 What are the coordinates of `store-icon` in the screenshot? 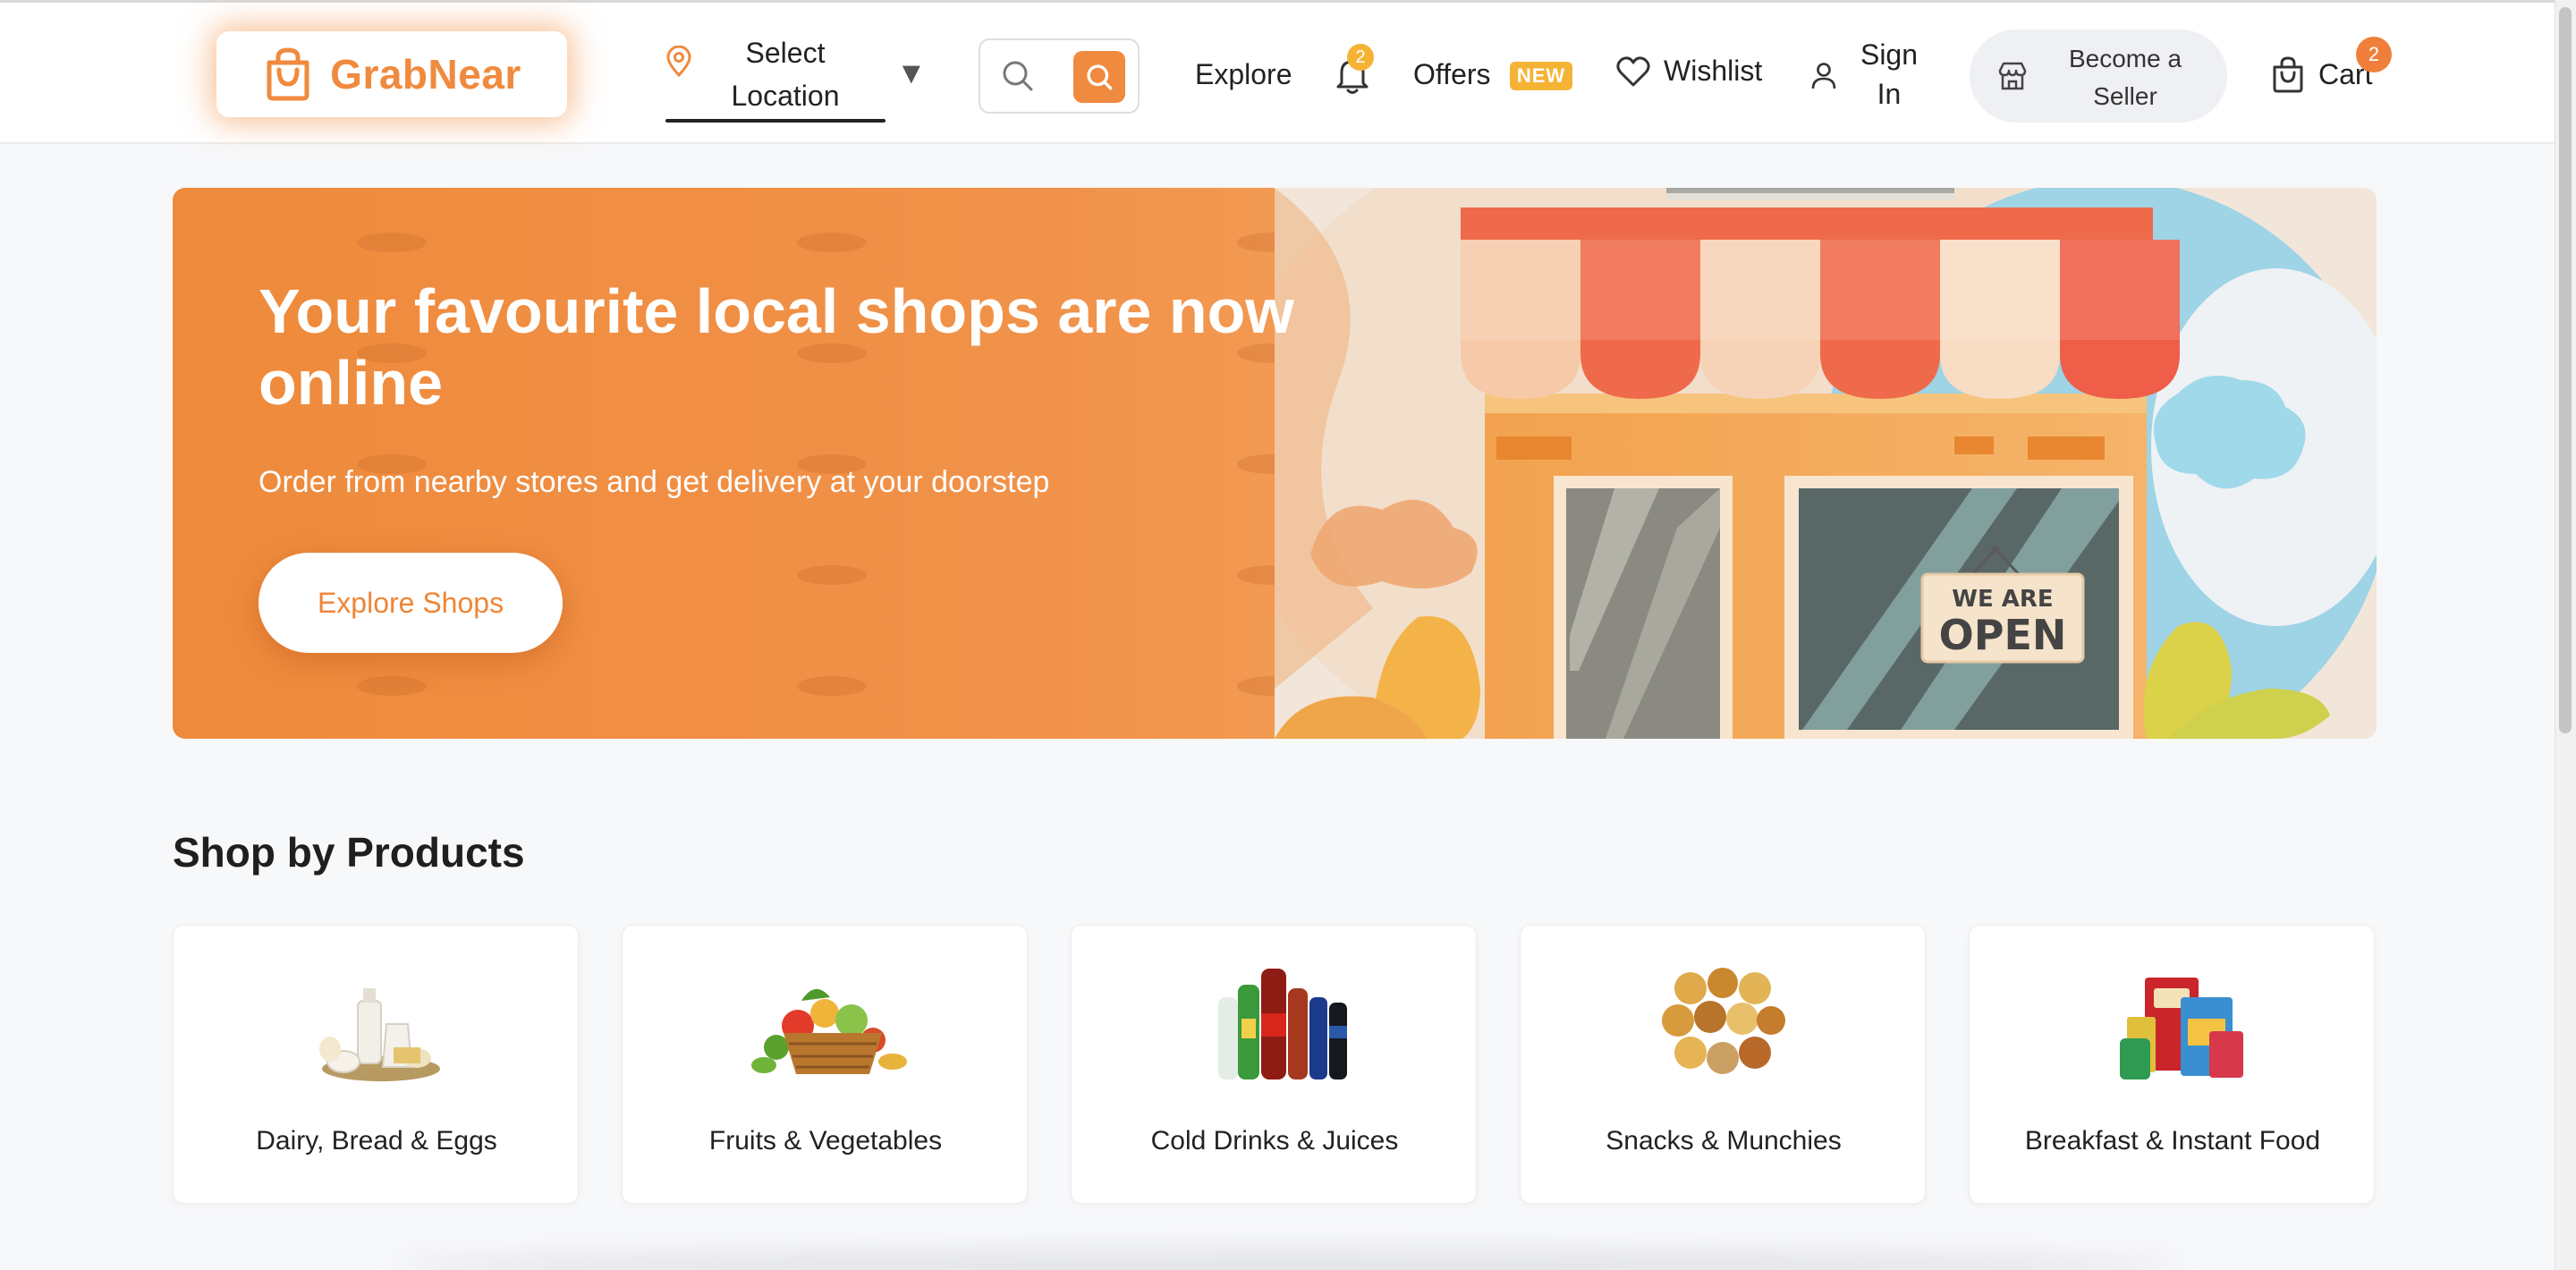 It's located at (2012, 76).